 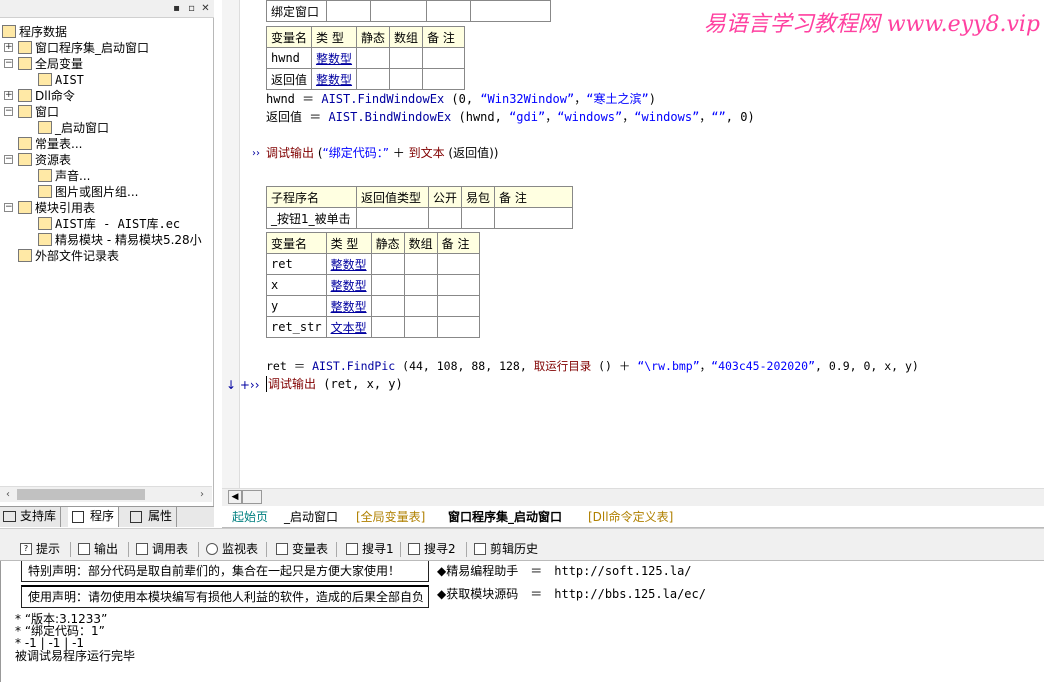 I want to click on scroll-left-icon: ‹, so click(x=8, y=495).